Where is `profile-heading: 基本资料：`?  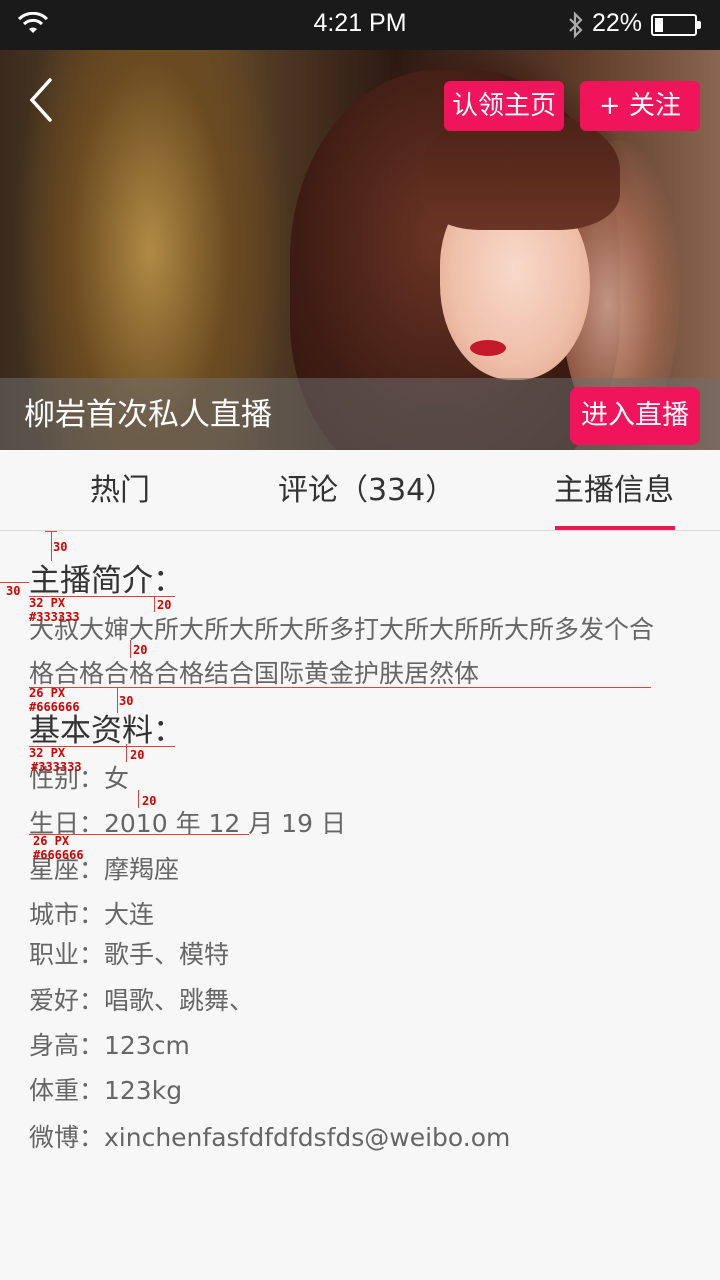 profile-heading: 基本资料： is located at coordinates (106, 731).